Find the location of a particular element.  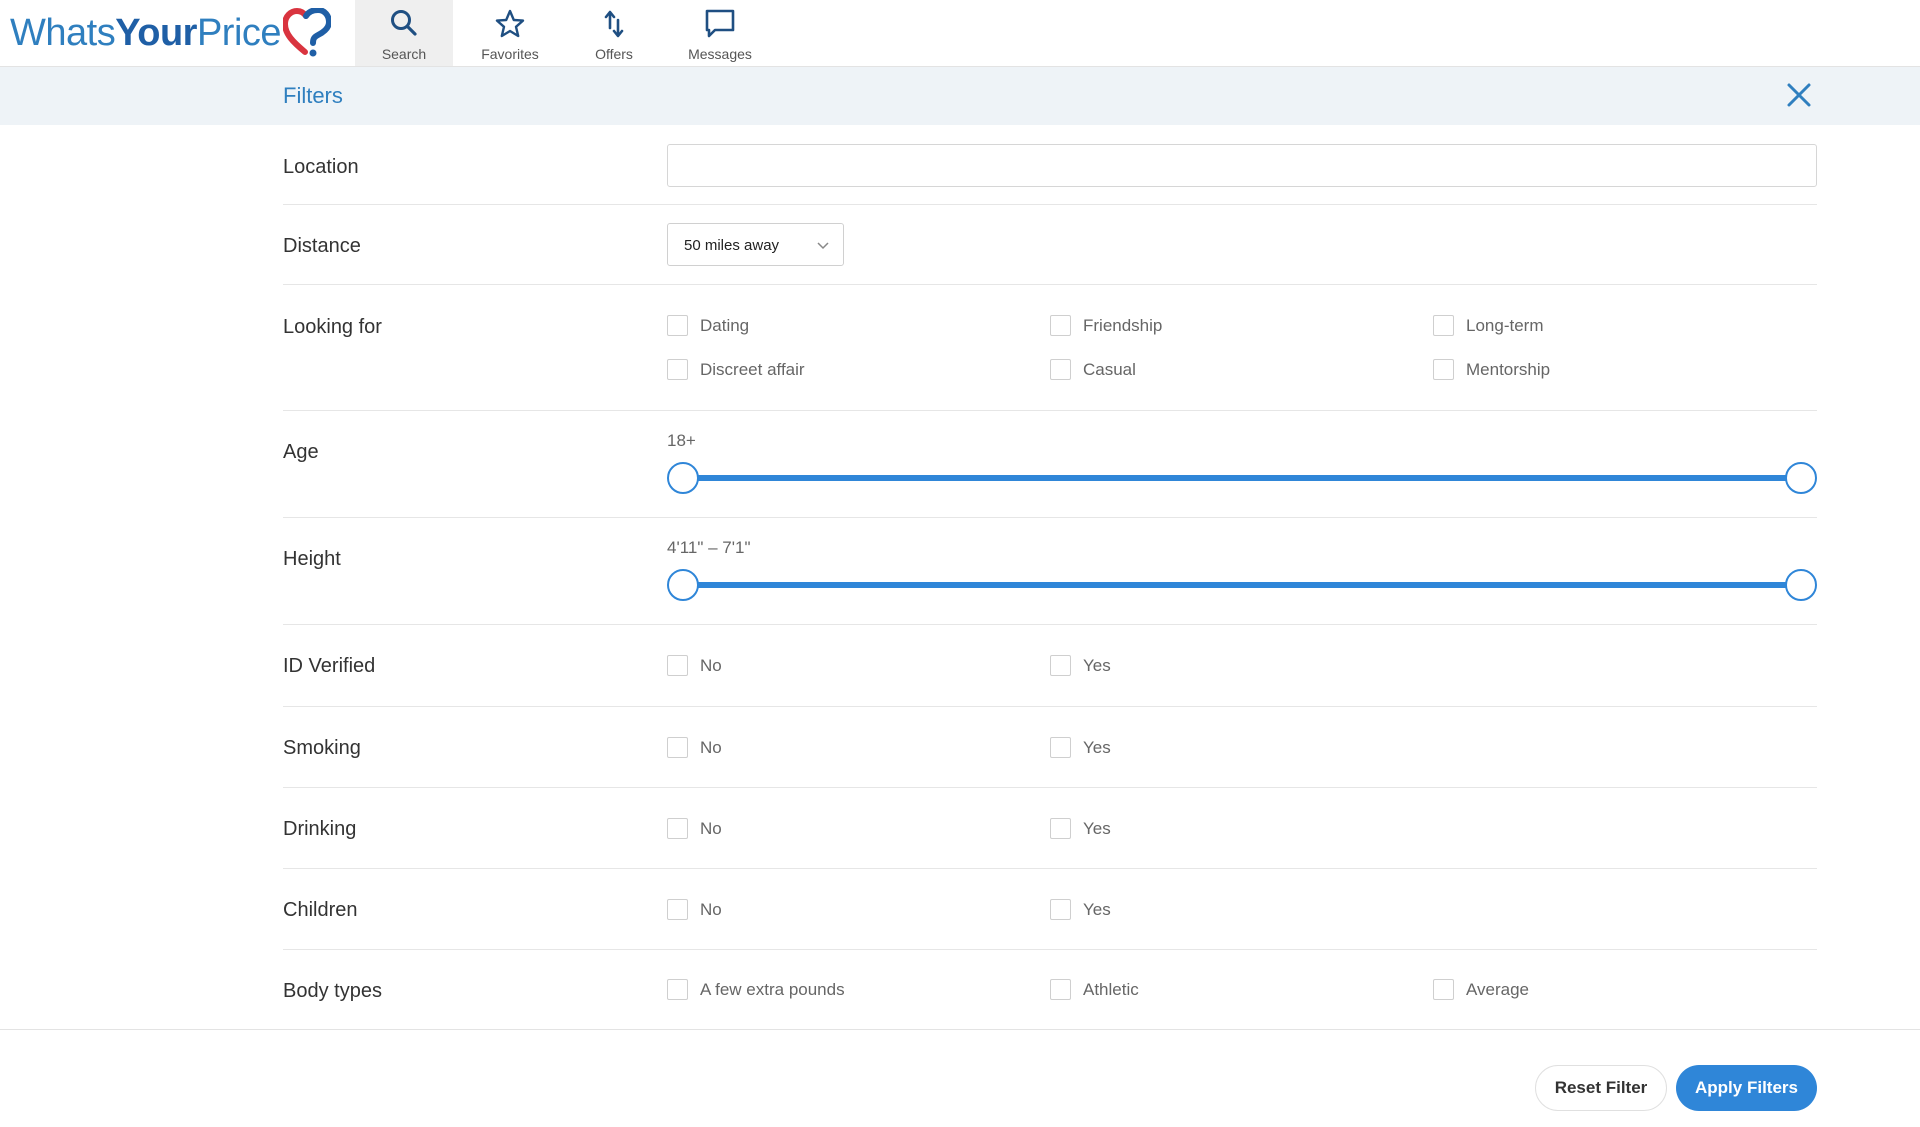

id-verified-yes-checkbox: Yes is located at coordinates (1080, 665).